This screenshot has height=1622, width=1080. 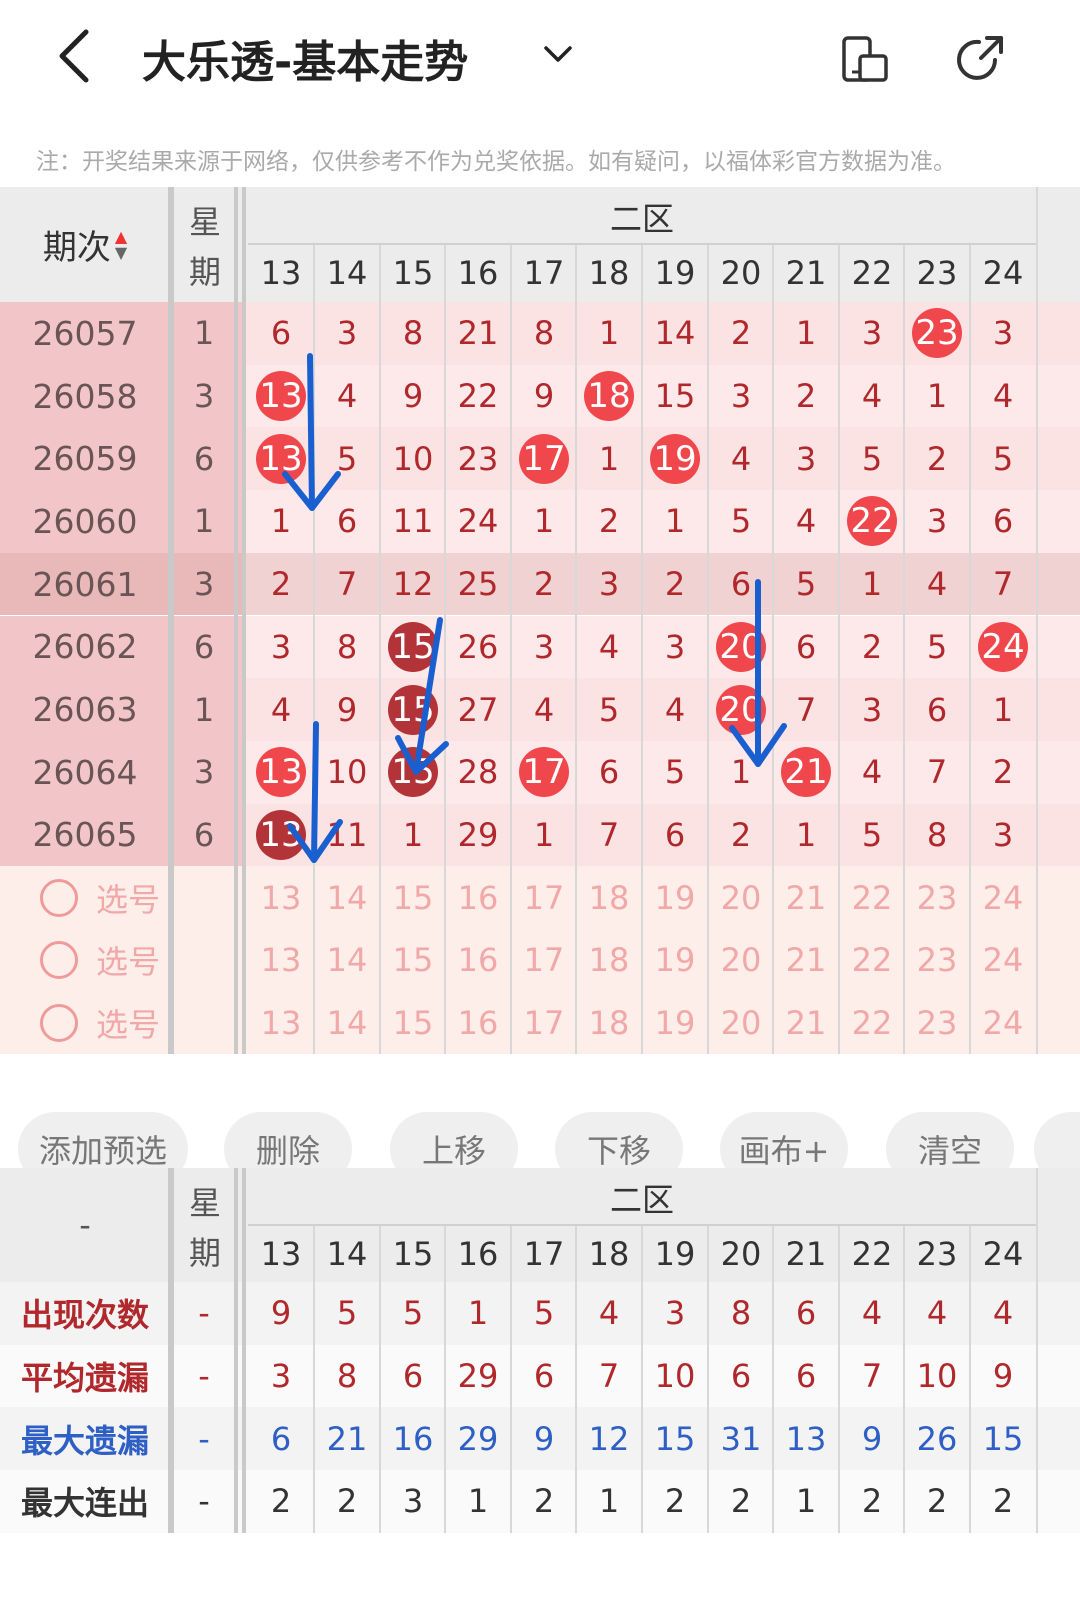 I want to click on issue-column-header: 期次 ▲ ▼, so click(x=85, y=244).